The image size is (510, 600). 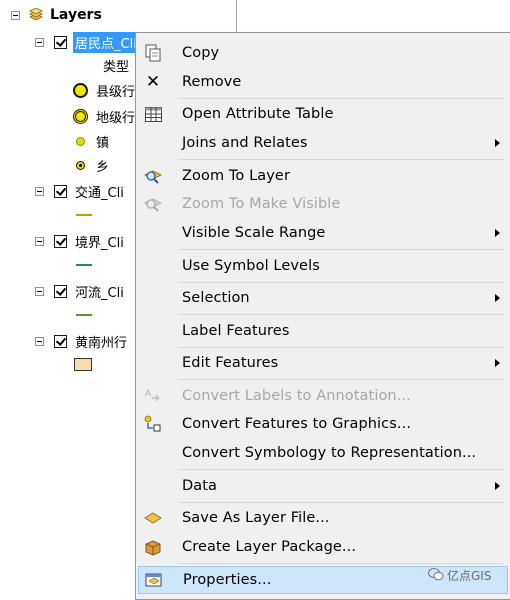 I want to click on menu-open-attribute-table: Open Attribute Table, so click(x=323, y=114).